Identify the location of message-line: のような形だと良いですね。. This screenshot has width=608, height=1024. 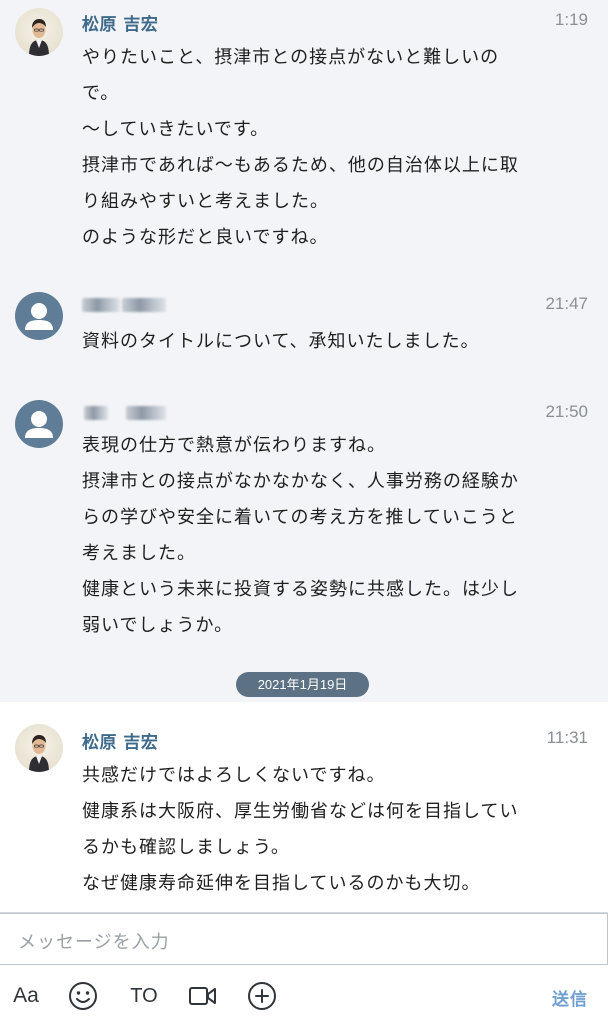
(205, 237).